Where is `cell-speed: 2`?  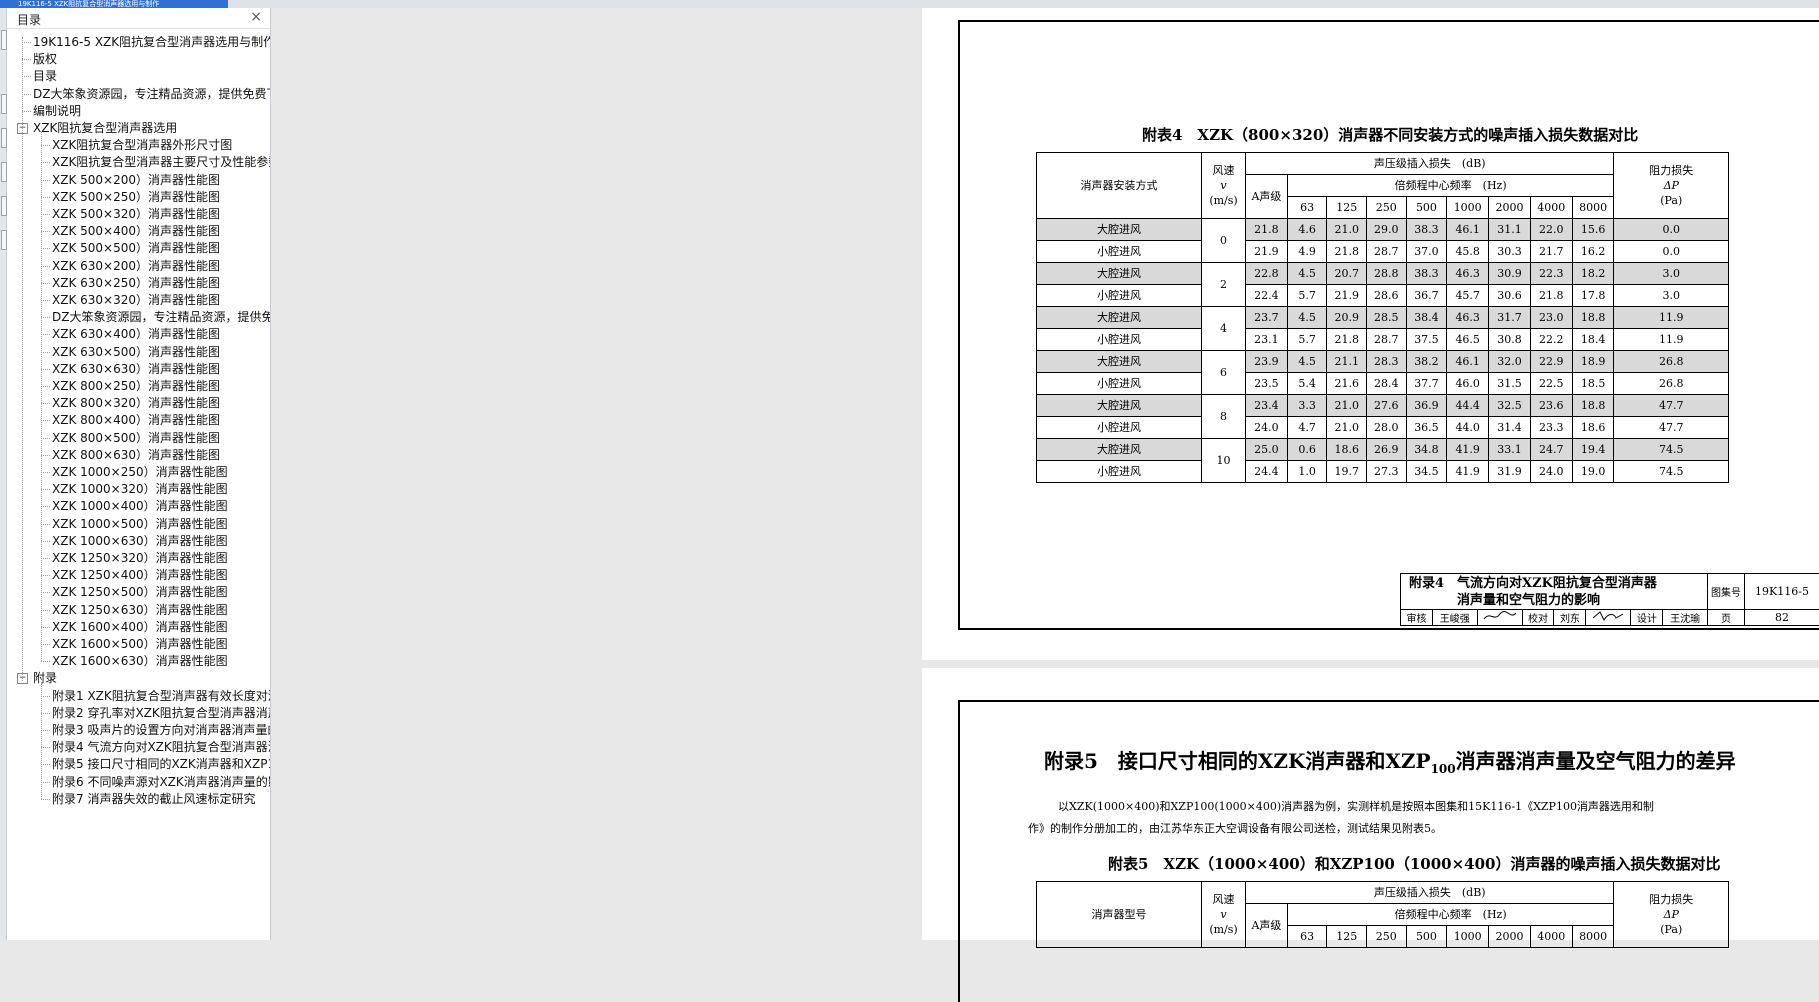 cell-speed: 2 is located at coordinates (1224, 285).